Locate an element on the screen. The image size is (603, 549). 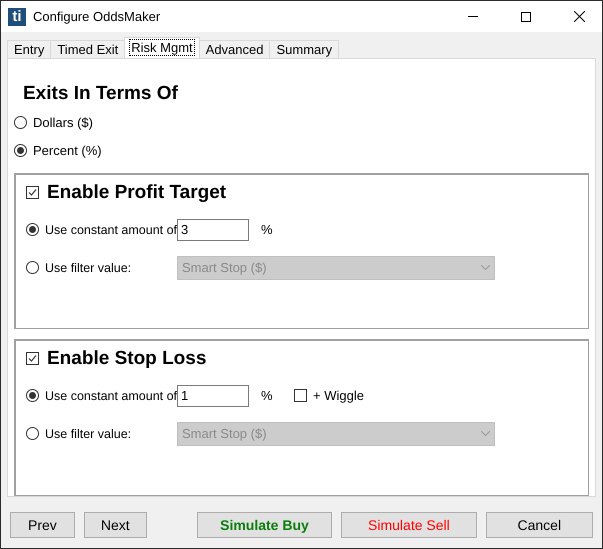
amount-field: 1 is located at coordinates (213, 395).